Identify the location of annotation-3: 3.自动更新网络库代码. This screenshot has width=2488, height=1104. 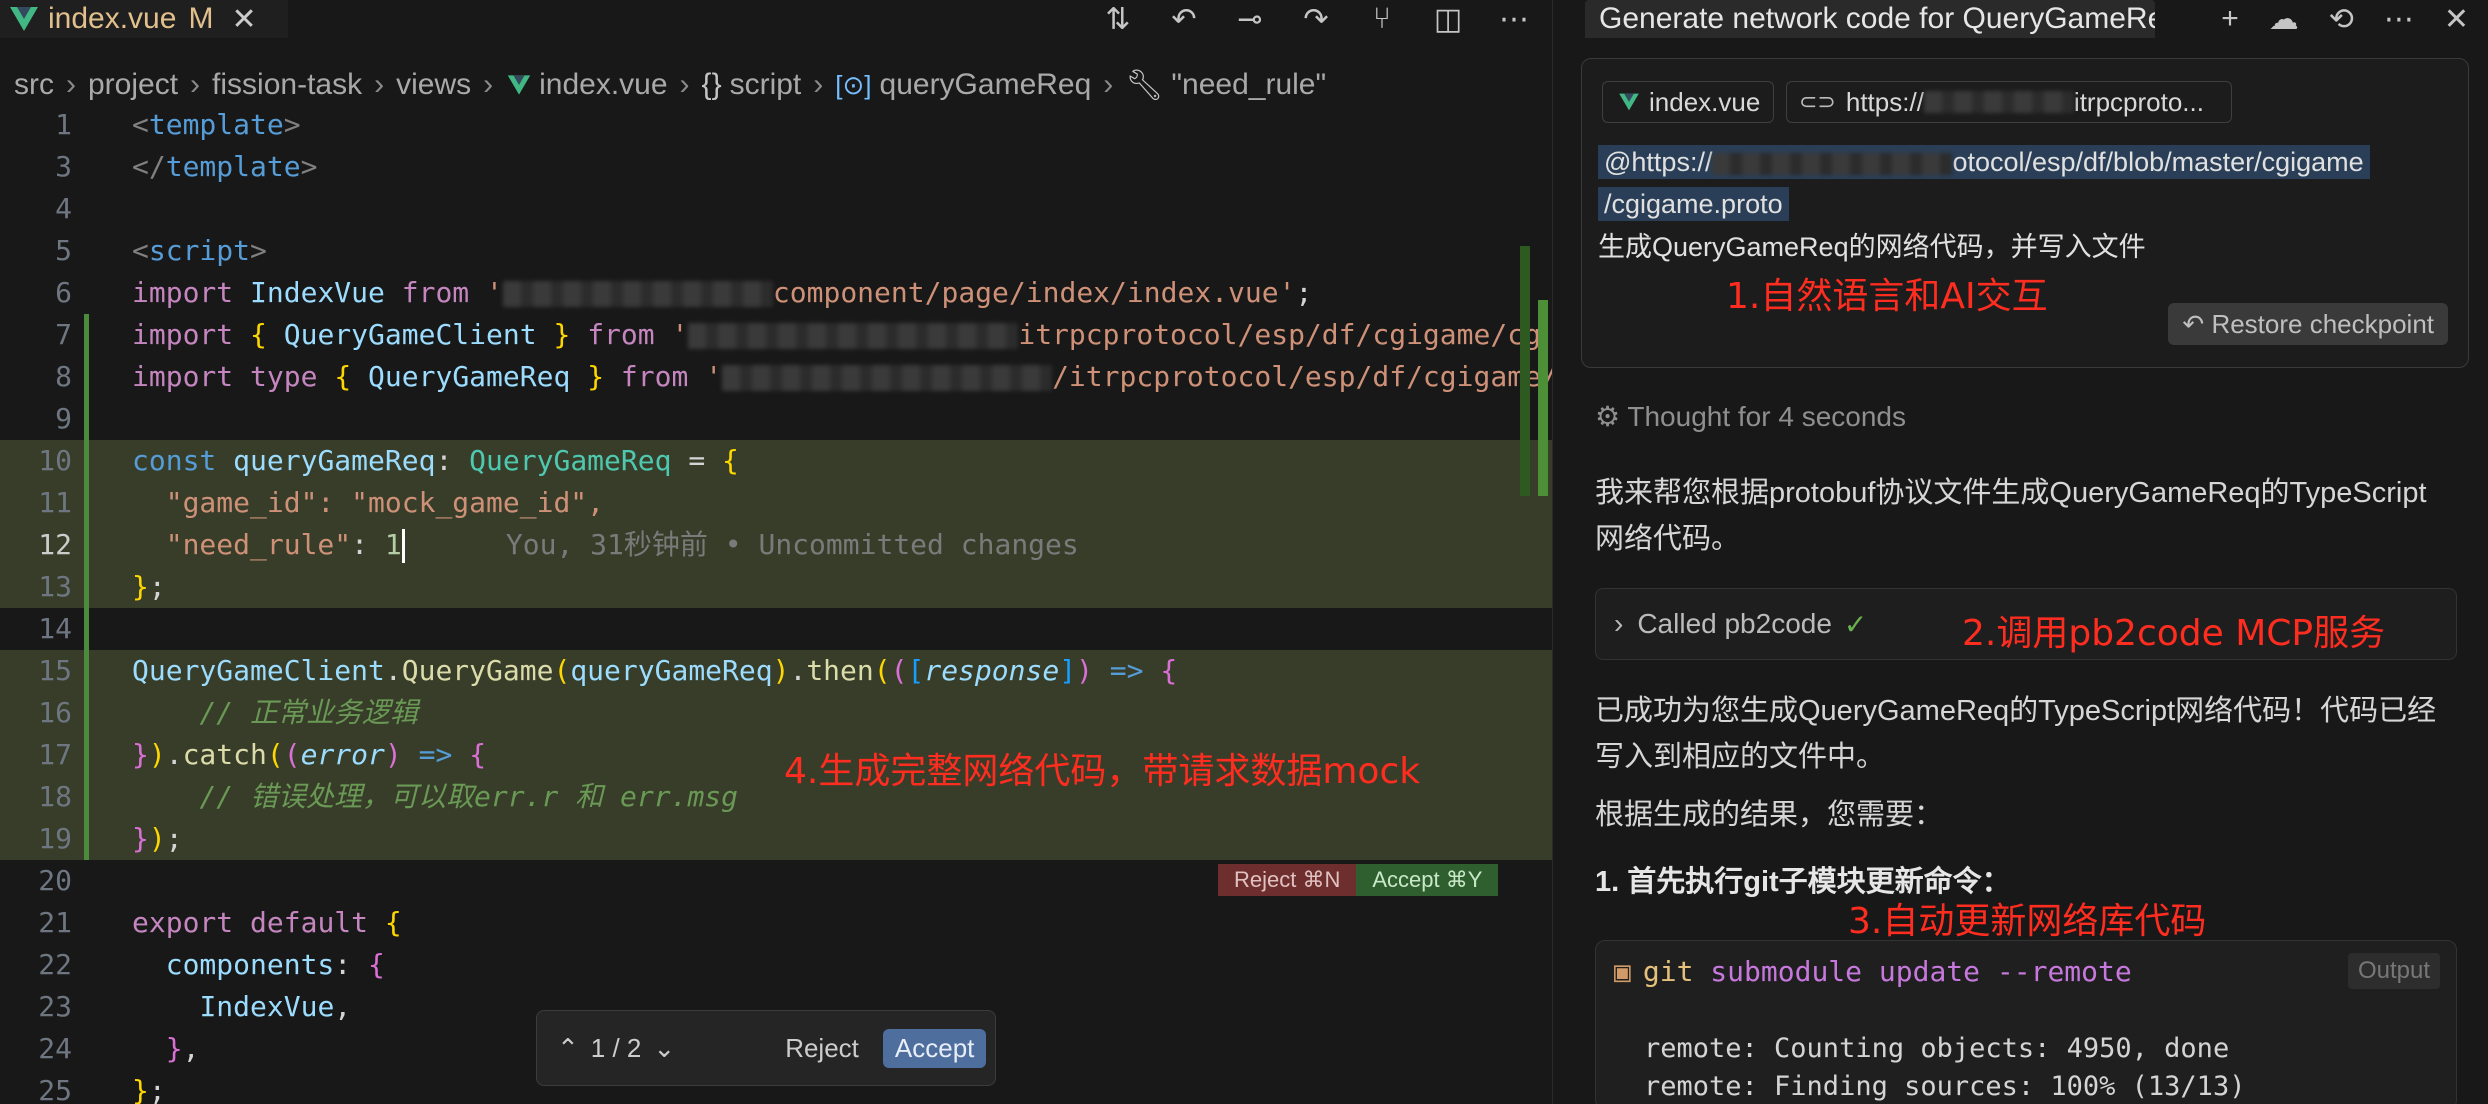
(2027, 921).